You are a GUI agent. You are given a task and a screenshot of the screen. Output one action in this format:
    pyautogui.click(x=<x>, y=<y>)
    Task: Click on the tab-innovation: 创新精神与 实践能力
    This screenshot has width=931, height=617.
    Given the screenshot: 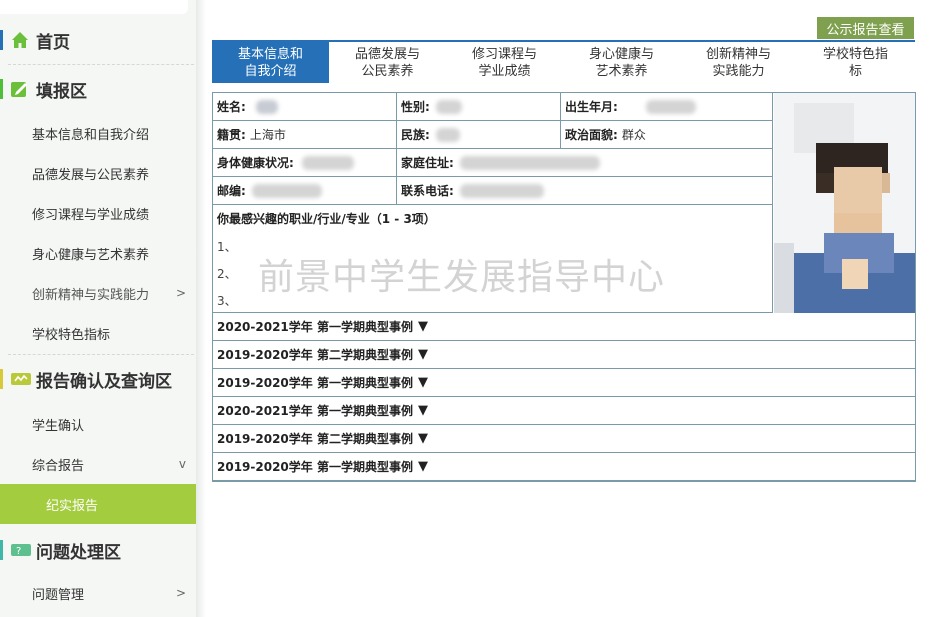 What is the action you would take?
    pyautogui.click(x=738, y=62)
    